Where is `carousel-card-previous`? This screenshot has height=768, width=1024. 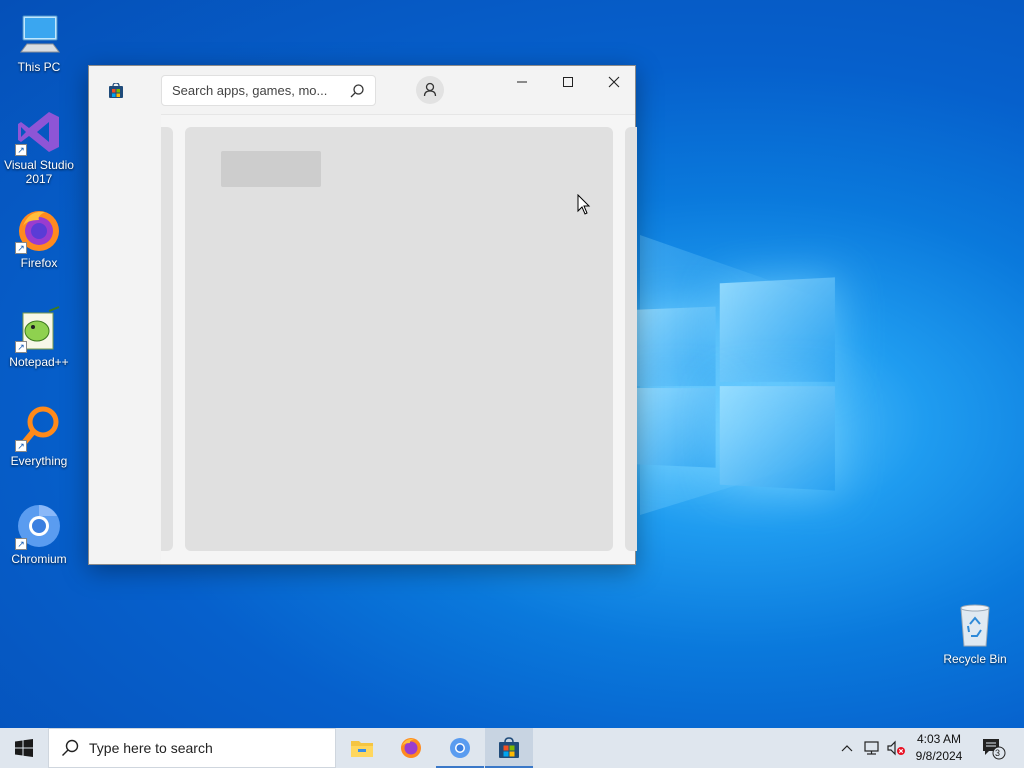 carousel-card-previous is located at coordinates (167, 339).